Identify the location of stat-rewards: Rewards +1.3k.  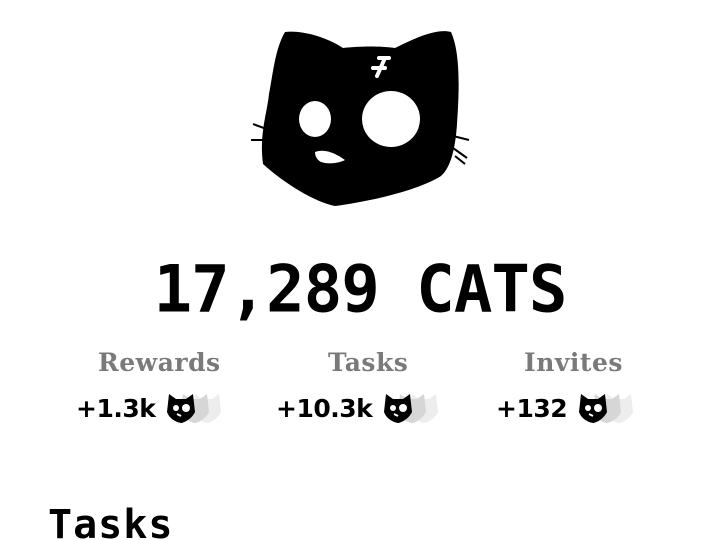
(120, 393).